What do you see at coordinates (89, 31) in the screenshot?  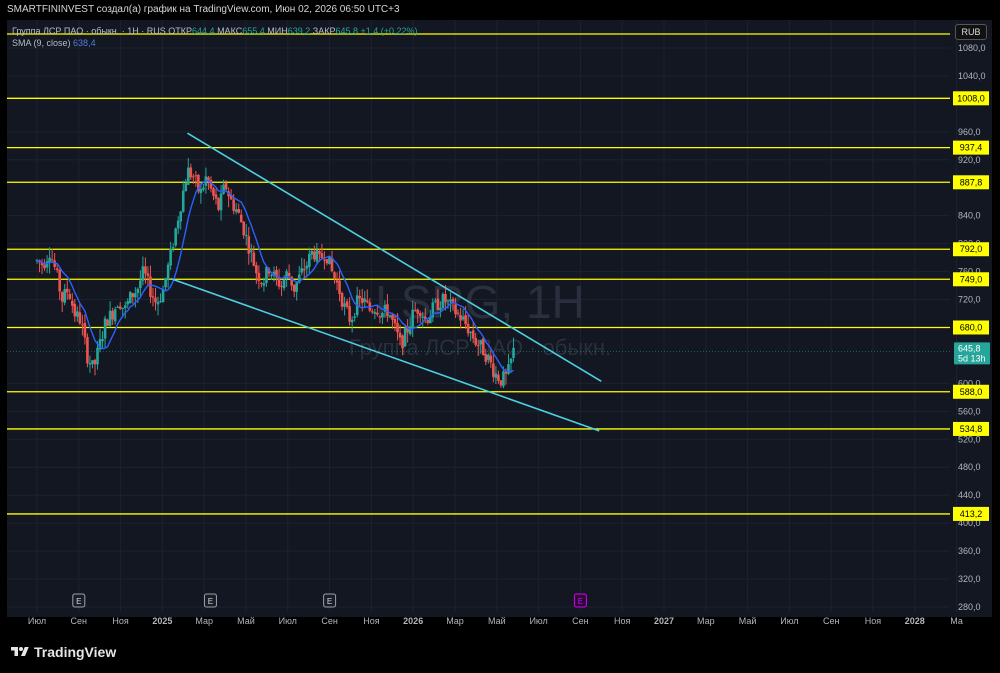 I see `symbol-name: Группа ЛСР ПАО · обыкн. · 1Н · RUS` at bounding box center [89, 31].